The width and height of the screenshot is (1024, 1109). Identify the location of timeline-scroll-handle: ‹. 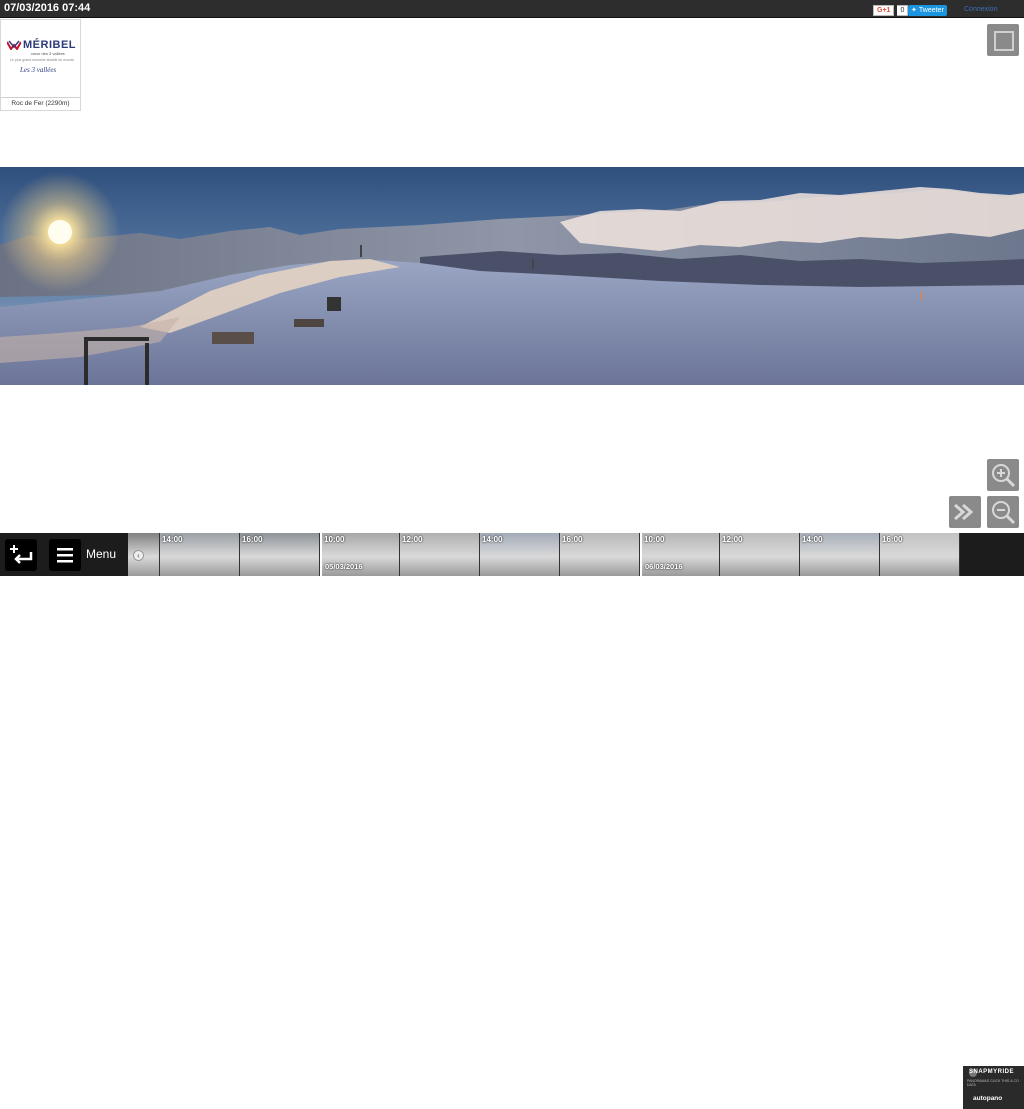
(138, 555).